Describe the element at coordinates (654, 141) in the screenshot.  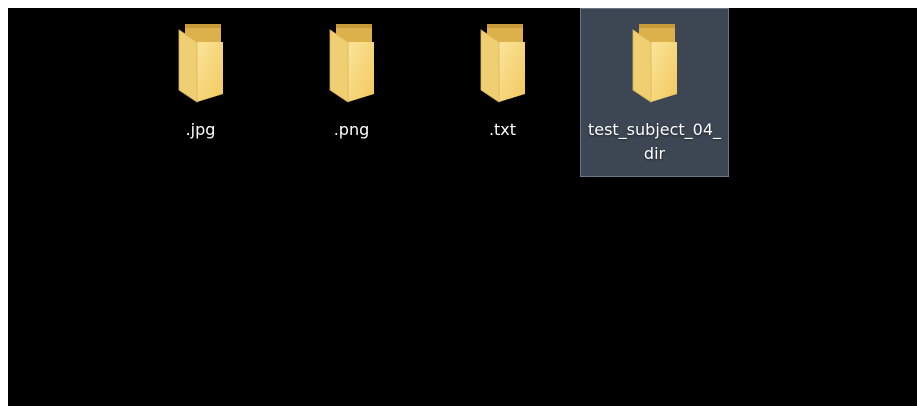
I see `desktop-item-label: test_subject_04_dir` at that location.